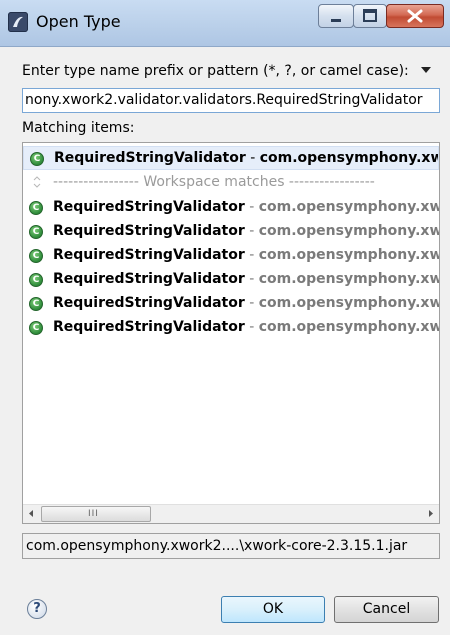 This screenshot has width=450, height=635. Describe the element at coordinates (78, 21) in the screenshot. I see `window-title: Open Type` at that location.